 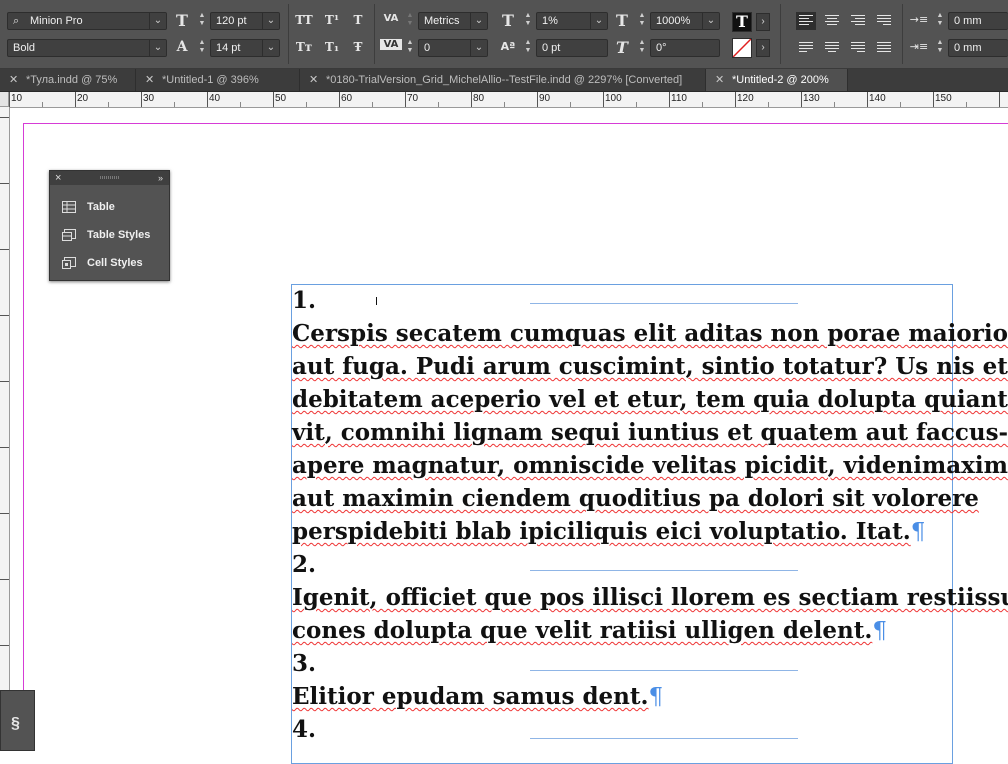 I want to click on skew-field: 0°, so click(x=685, y=48).